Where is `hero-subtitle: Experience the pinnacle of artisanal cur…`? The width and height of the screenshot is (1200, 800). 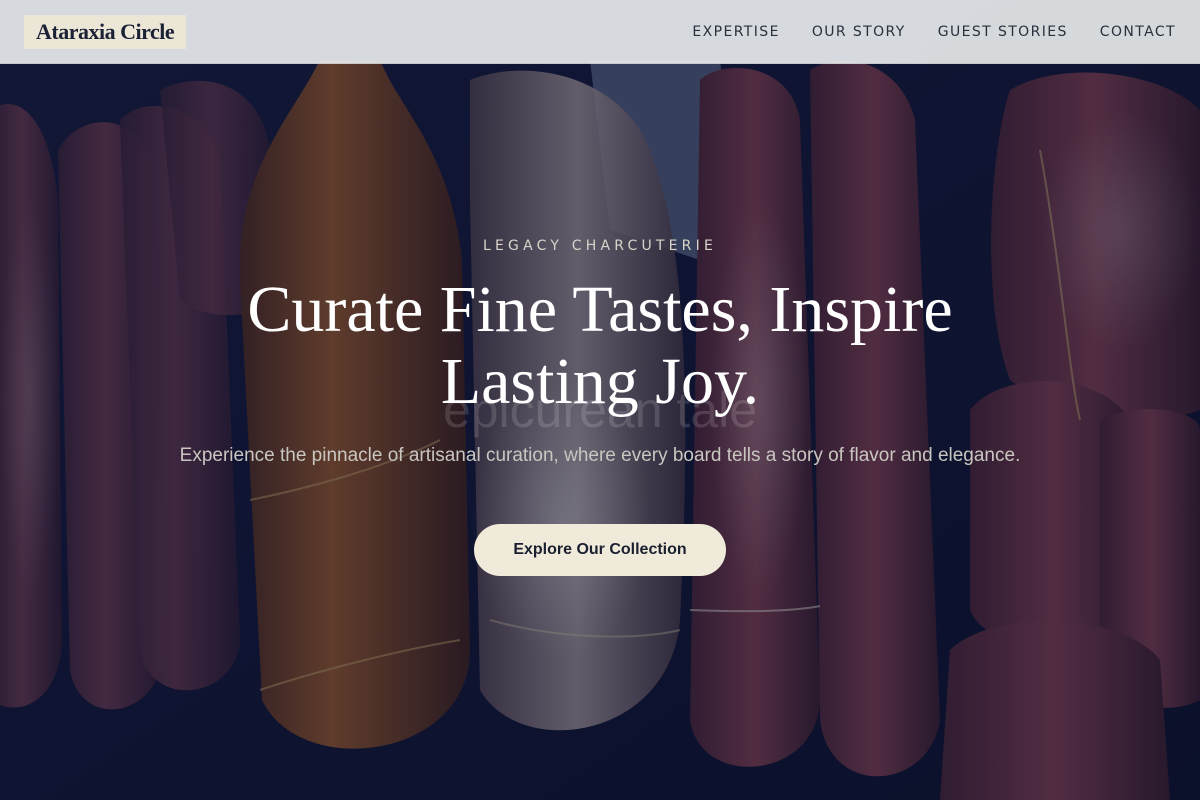 hero-subtitle: Experience the pinnacle of artisanal cur… is located at coordinates (600, 455).